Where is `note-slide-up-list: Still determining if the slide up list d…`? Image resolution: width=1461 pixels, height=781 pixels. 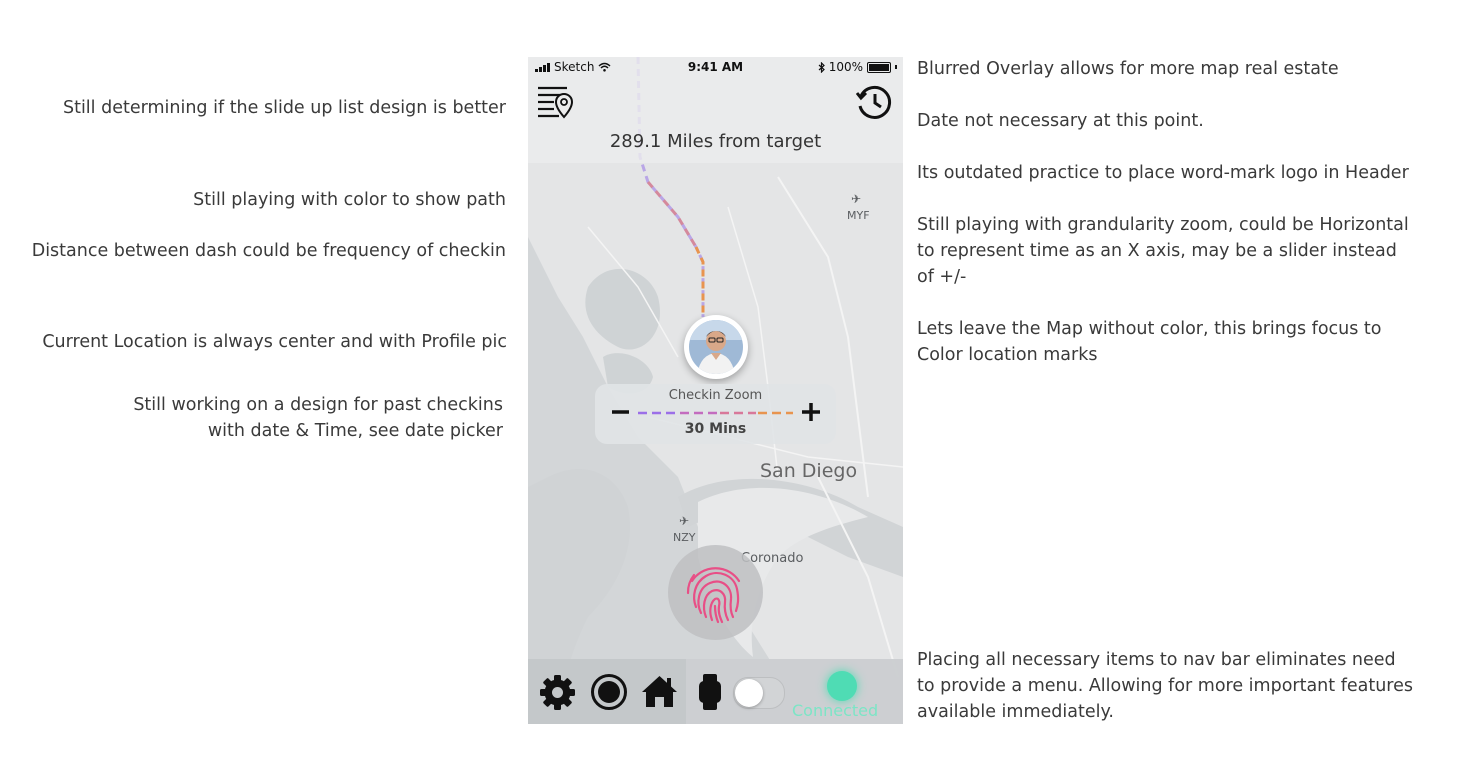
note-slide-up-list: Still determining if the slide up list d… is located at coordinates (284, 108).